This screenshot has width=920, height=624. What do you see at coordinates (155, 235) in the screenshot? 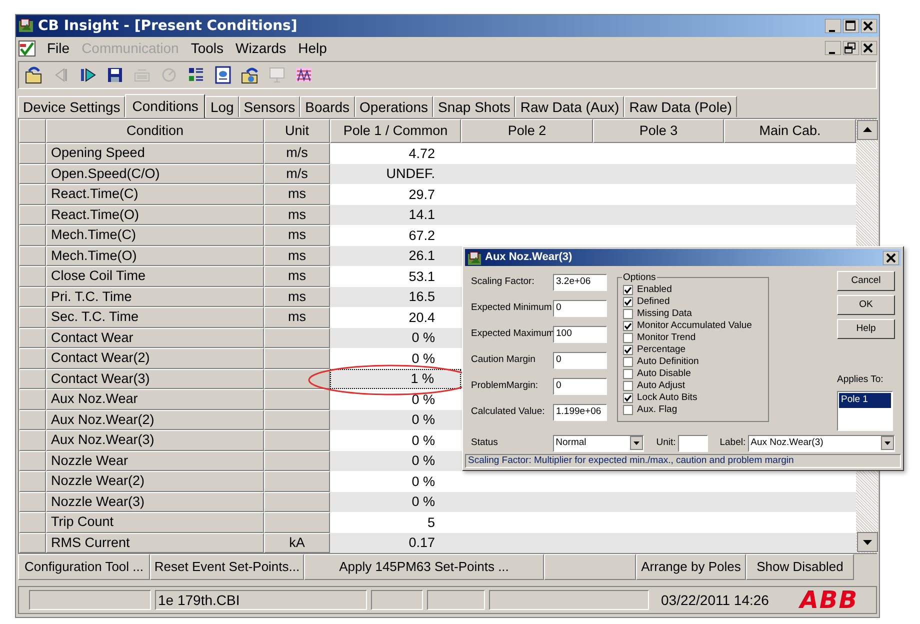
I see `table-cell: Mech.Time(C)` at bounding box center [155, 235].